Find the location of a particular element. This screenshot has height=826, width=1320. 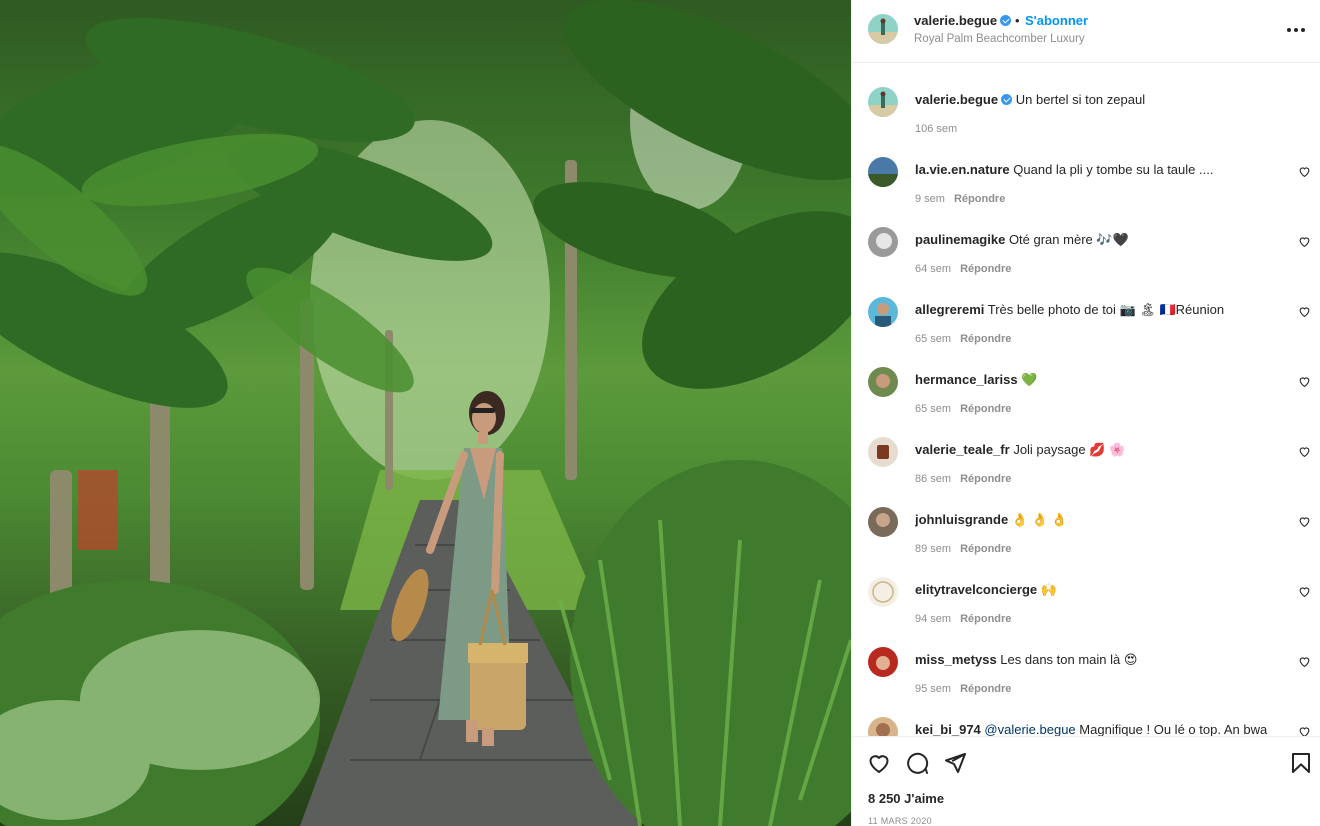

caption-text: Un bertel si ton zepaul is located at coordinates (1080, 99).